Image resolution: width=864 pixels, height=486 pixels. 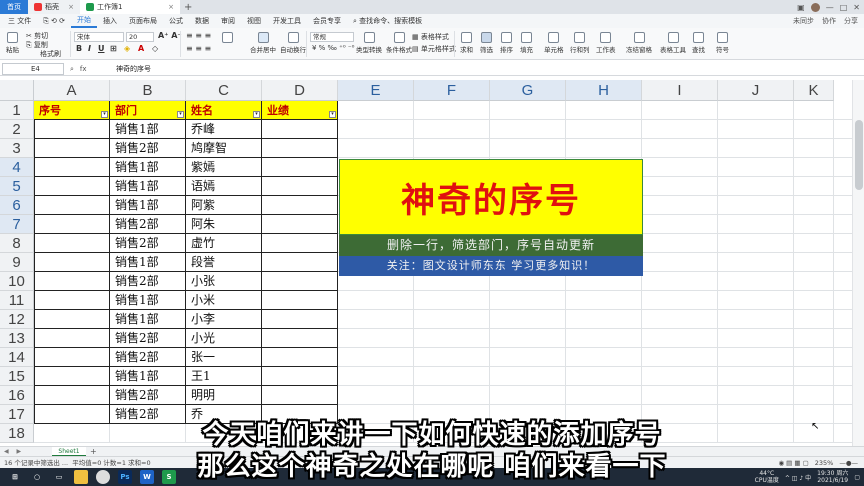 I want to click on freeze-button: 冻结窗格, so click(x=639, y=43).